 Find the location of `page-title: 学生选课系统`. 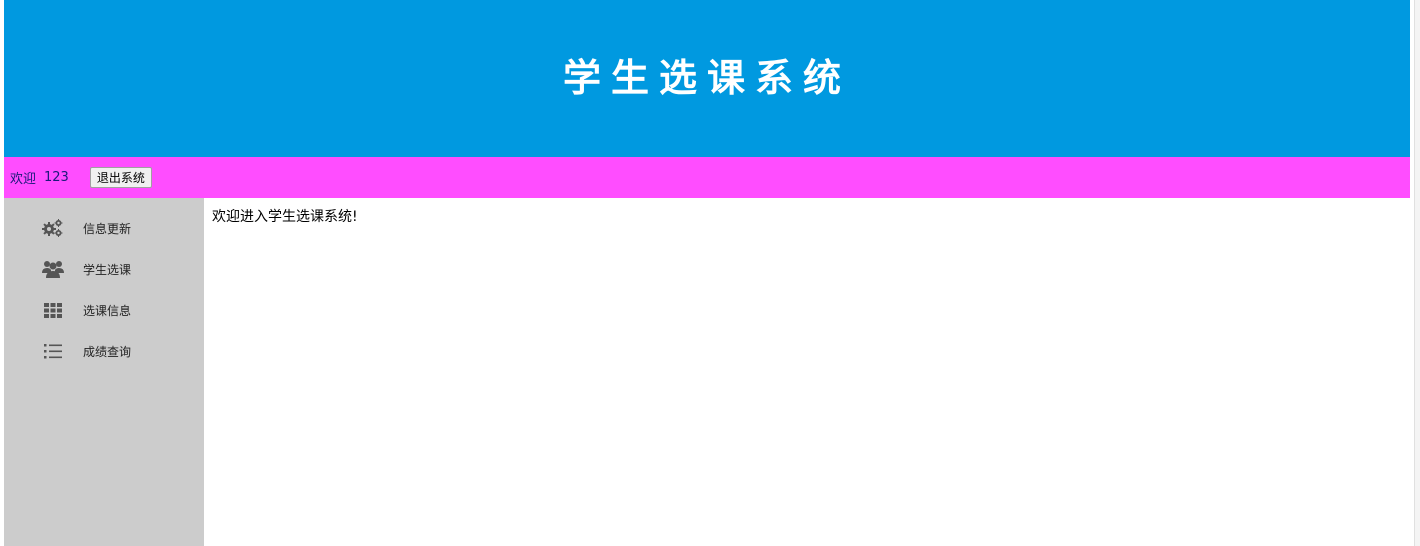

page-title: 学生选课系统 is located at coordinates (706, 78).